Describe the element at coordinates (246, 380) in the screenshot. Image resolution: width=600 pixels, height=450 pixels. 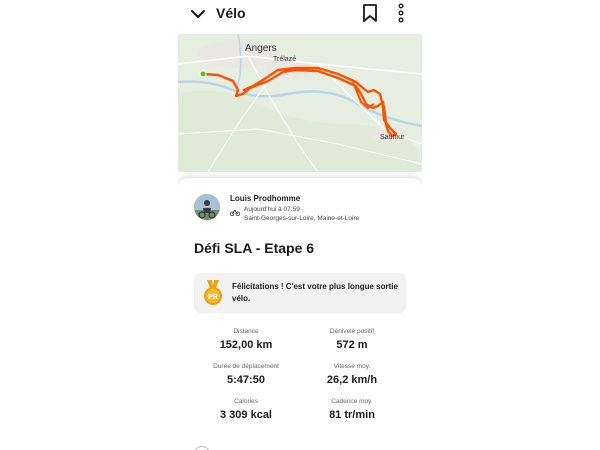
I see `stat-value: 5:47:50` at that location.